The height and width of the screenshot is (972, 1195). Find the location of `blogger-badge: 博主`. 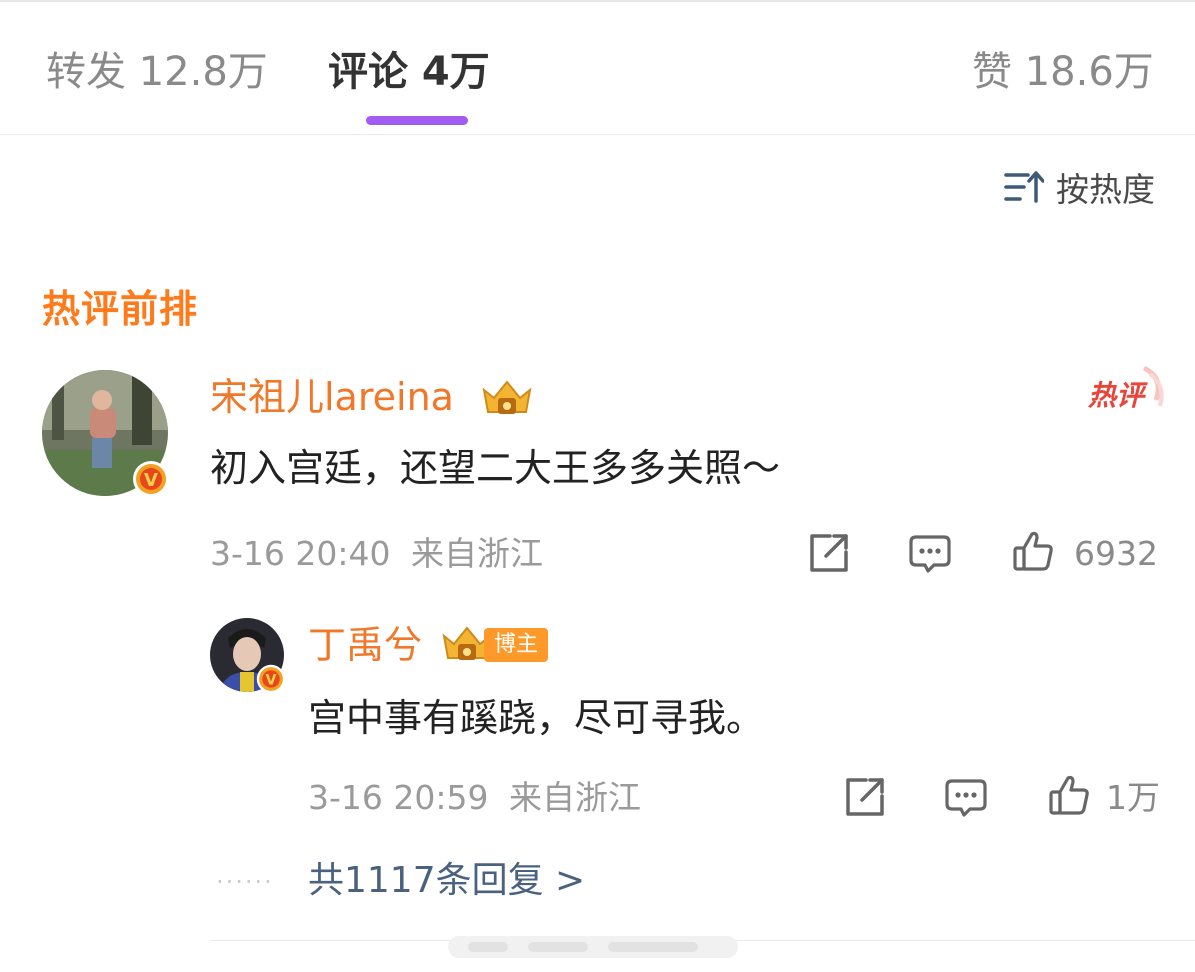

blogger-badge: 博主 is located at coordinates (516, 645).